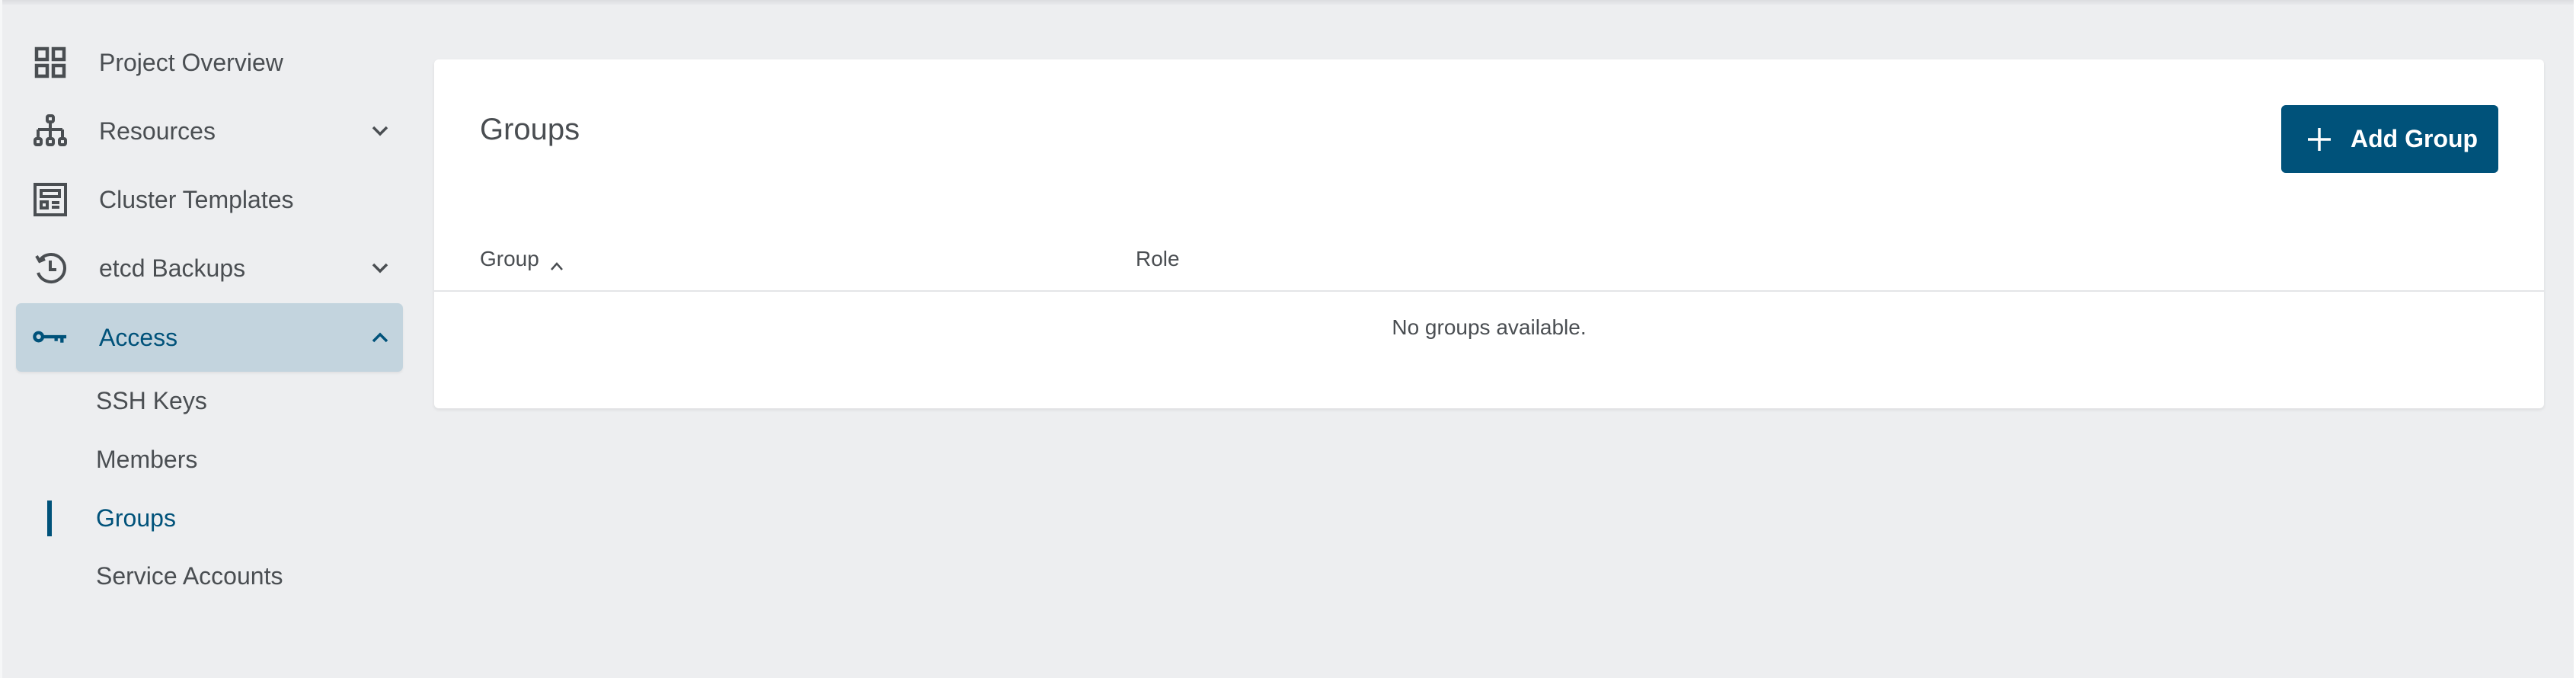  Describe the element at coordinates (173, 268) in the screenshot. I see `sidebar-item-label: etcd Backups` at that location.